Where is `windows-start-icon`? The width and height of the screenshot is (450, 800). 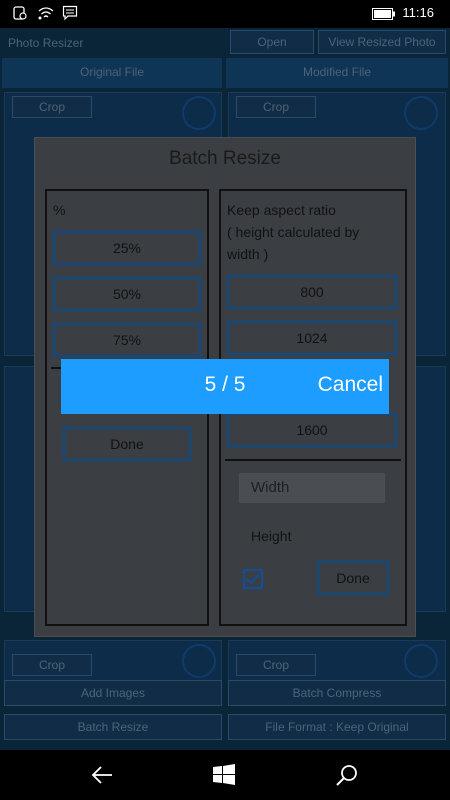
windows-start-icon is located at coordinates (224, 775).